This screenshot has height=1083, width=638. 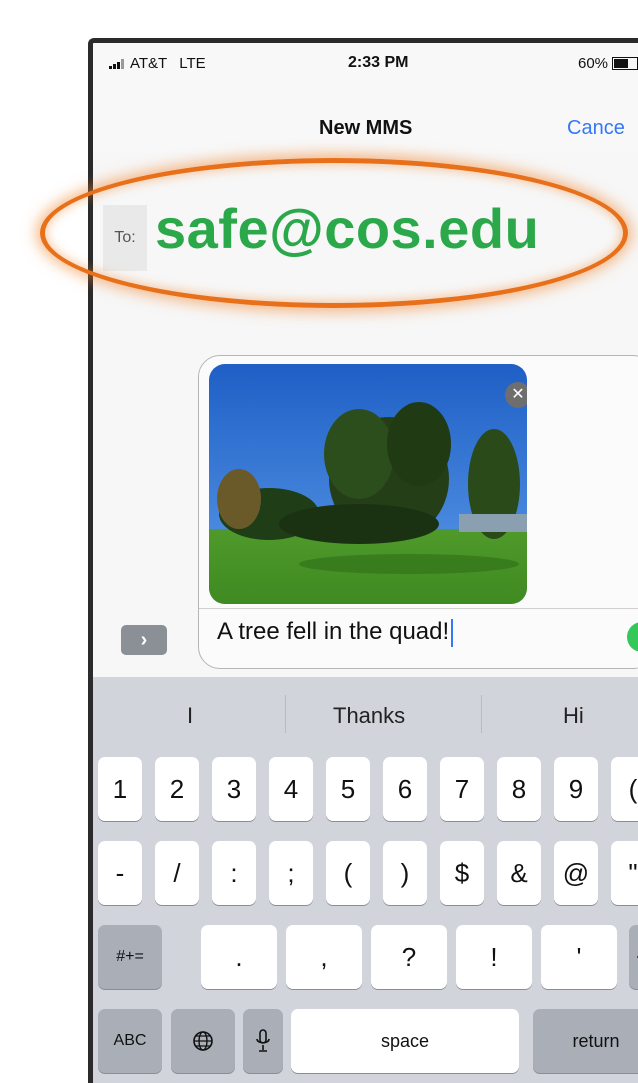 I want to click on key-slash: /, so click(x=177, y=873).